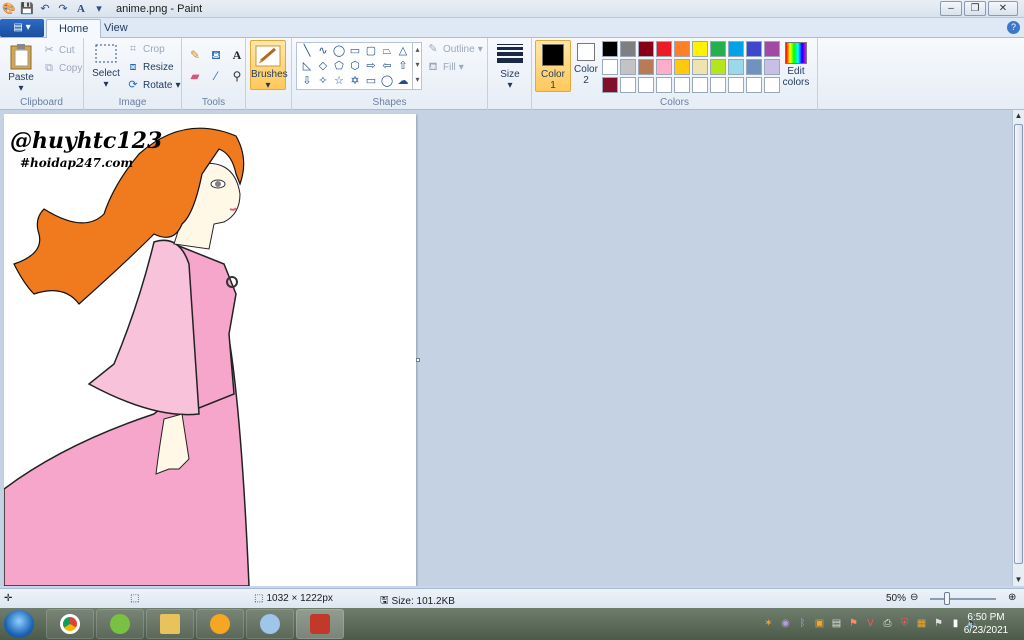 This screenshot has width=1024, height=640. Describe the element at coordinates (216, 76) in the screenshot. I see `color-picker-icon: ⁄` at that location.